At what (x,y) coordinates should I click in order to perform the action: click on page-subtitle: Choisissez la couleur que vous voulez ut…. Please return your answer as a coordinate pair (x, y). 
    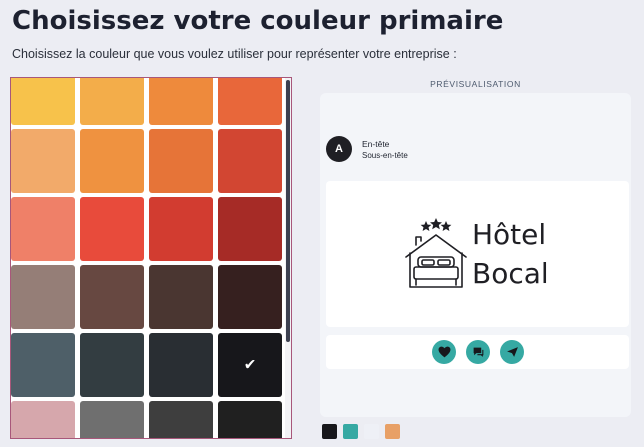
    Looking at the image, I should click on (234, 54).